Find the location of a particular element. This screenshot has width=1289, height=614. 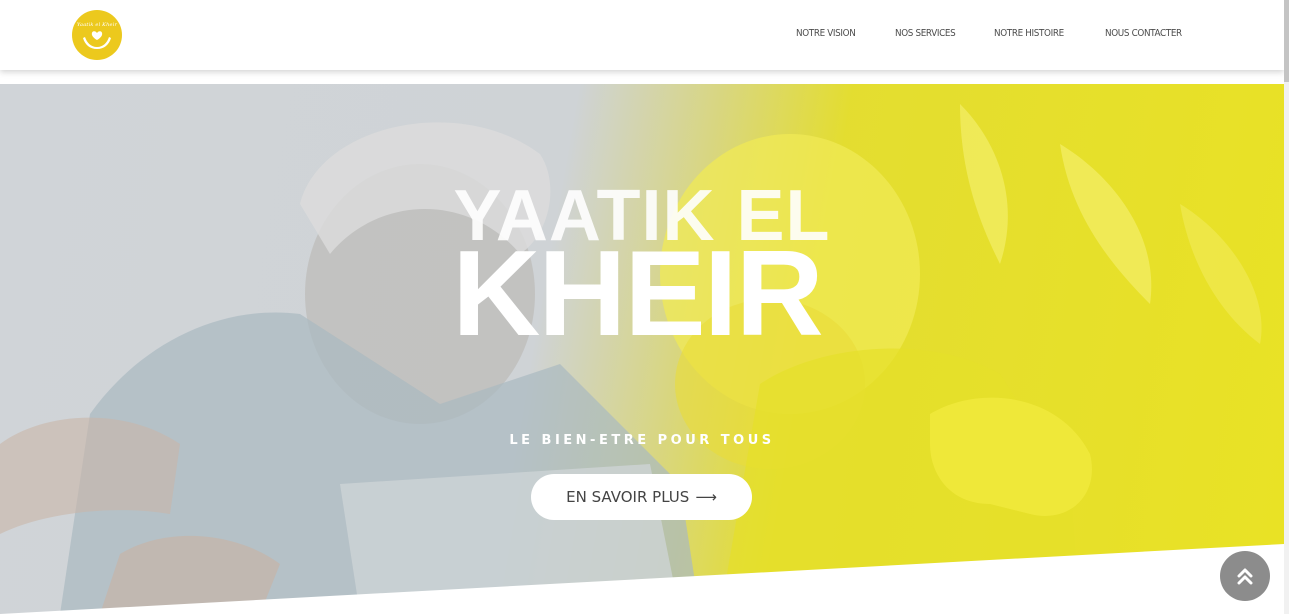

nav-item-notre-vision: NOTRE VISION is located at coordinates (826, 33).